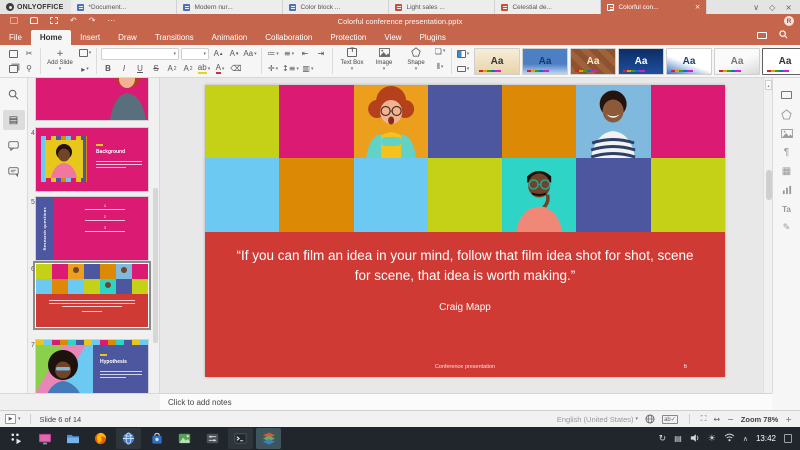 The image size is (800, 450). Describe the element at coordinates (390, 121) in the screenshot. I see `grid-photo-cell-redhead-woman` at that location.